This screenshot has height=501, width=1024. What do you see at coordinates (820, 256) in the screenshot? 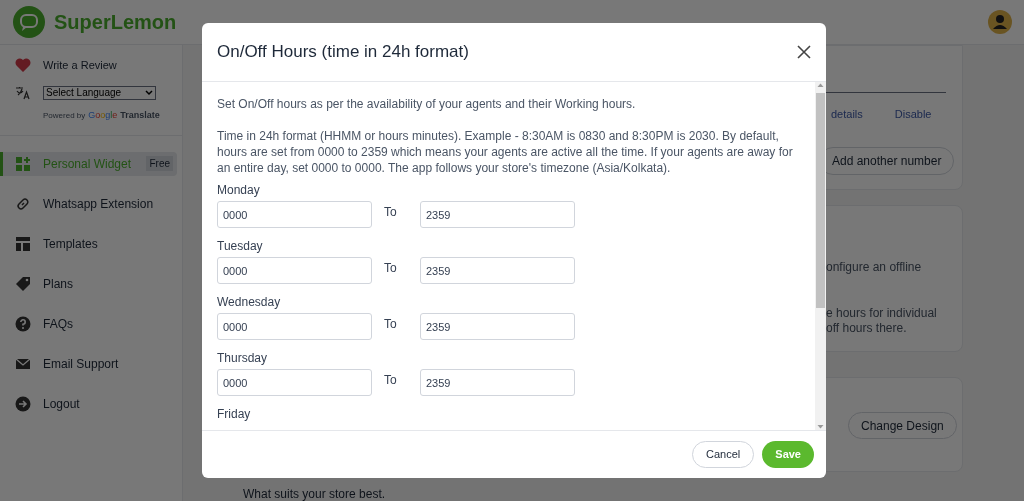
I see `scrollbar` at bounding box center [820, 256].